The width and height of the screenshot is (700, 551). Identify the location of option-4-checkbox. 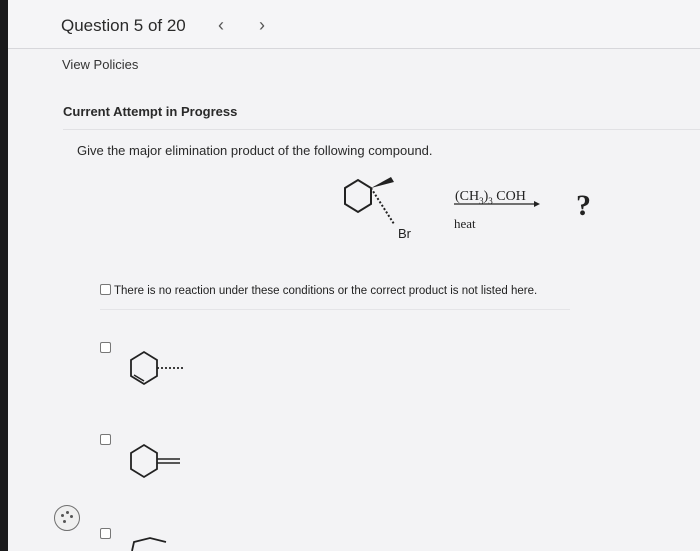
(105, 533).